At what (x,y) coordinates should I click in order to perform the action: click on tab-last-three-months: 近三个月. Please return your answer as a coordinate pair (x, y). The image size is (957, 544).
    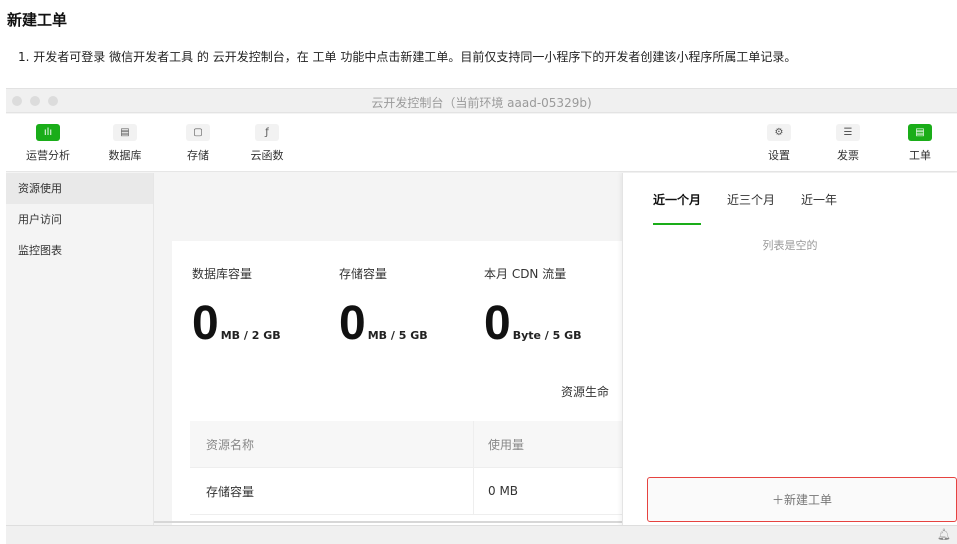
    Looking at the image, I should click on (751, 208).